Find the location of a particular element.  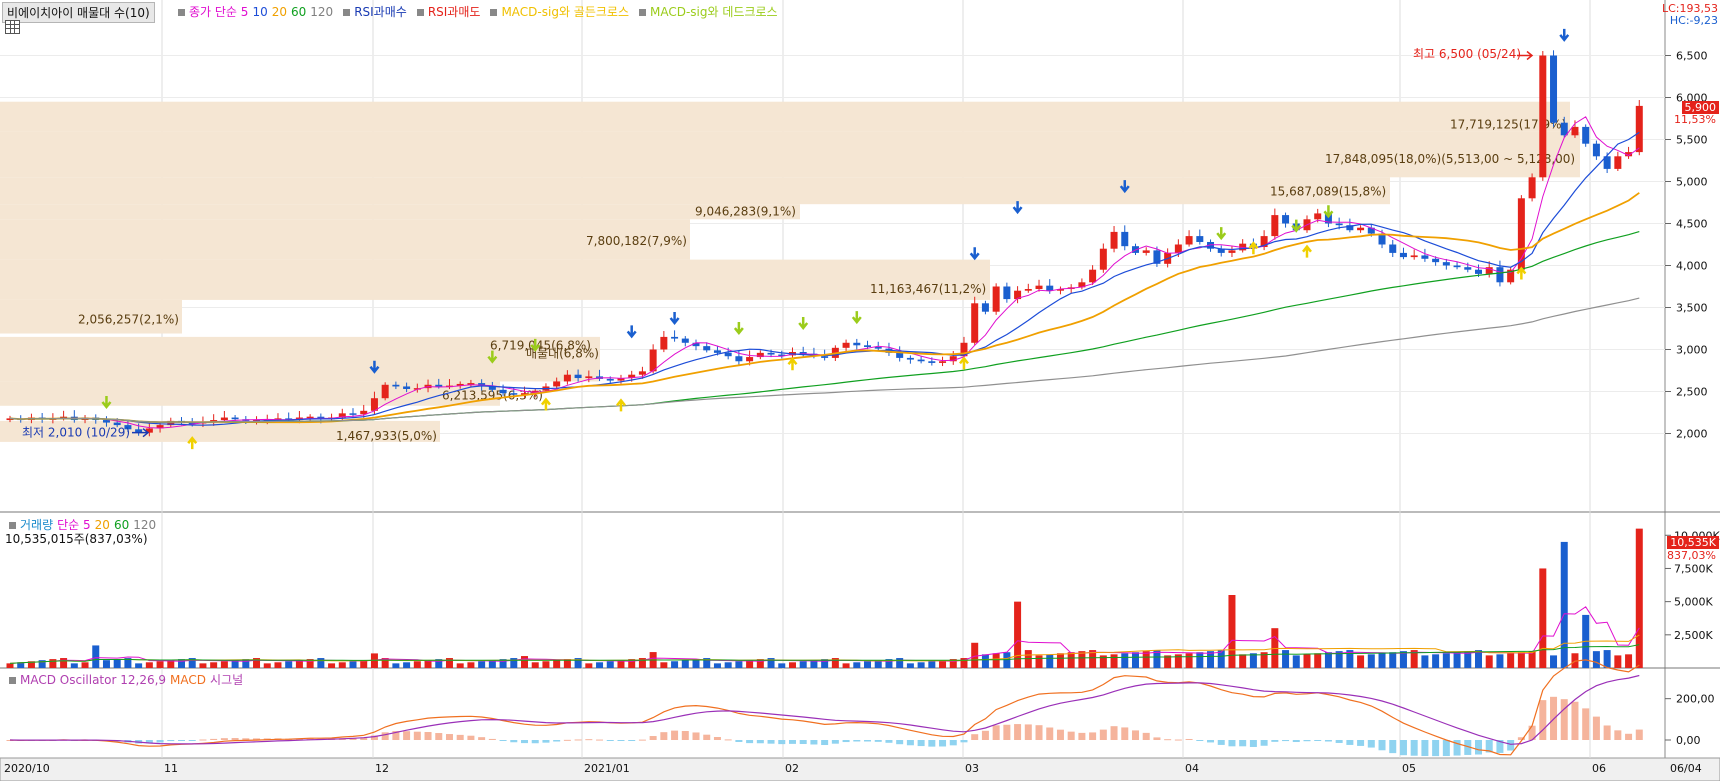

volume-tick-label: 7,500K is located at coordinates (1693, 568).